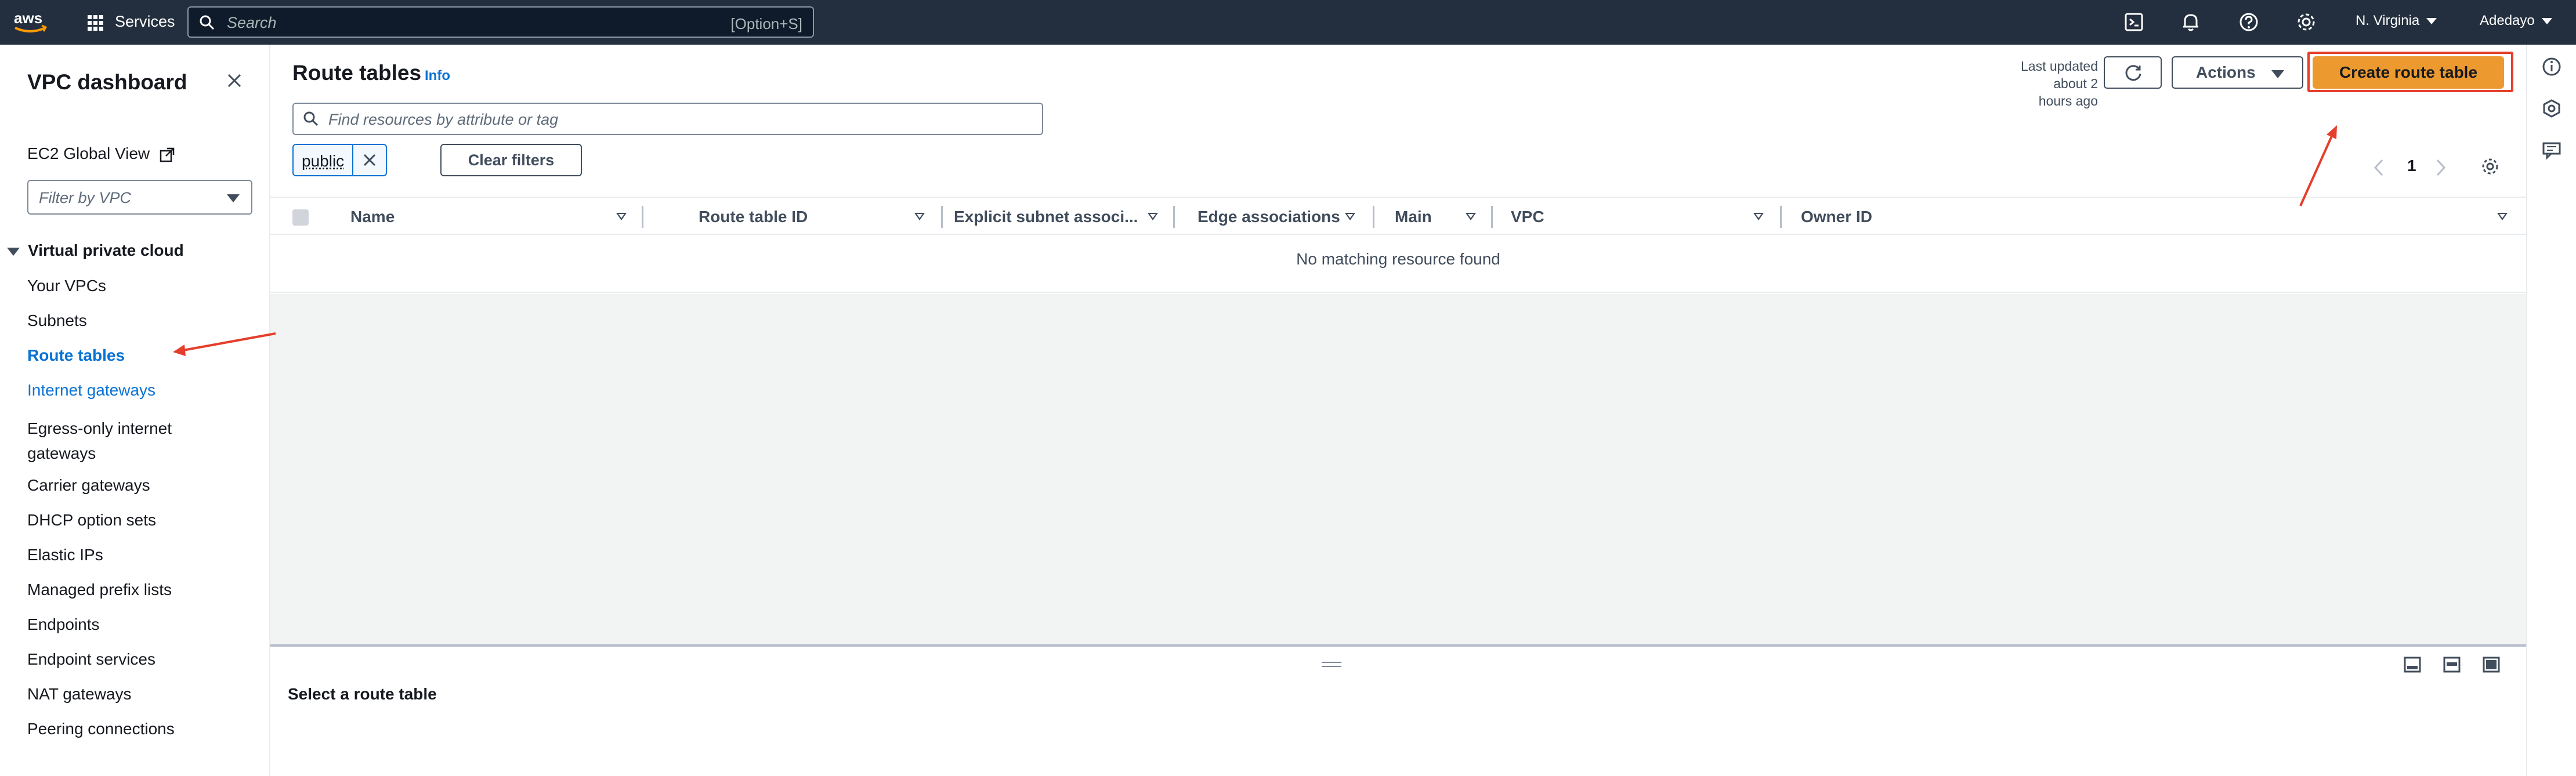 Image resolution: width=2576 pixels, height=776 pixels. What do you see at coordinates (2441, 167) in the screenshot?
I see `next-page-icon` at bounding box center [2441, 167].